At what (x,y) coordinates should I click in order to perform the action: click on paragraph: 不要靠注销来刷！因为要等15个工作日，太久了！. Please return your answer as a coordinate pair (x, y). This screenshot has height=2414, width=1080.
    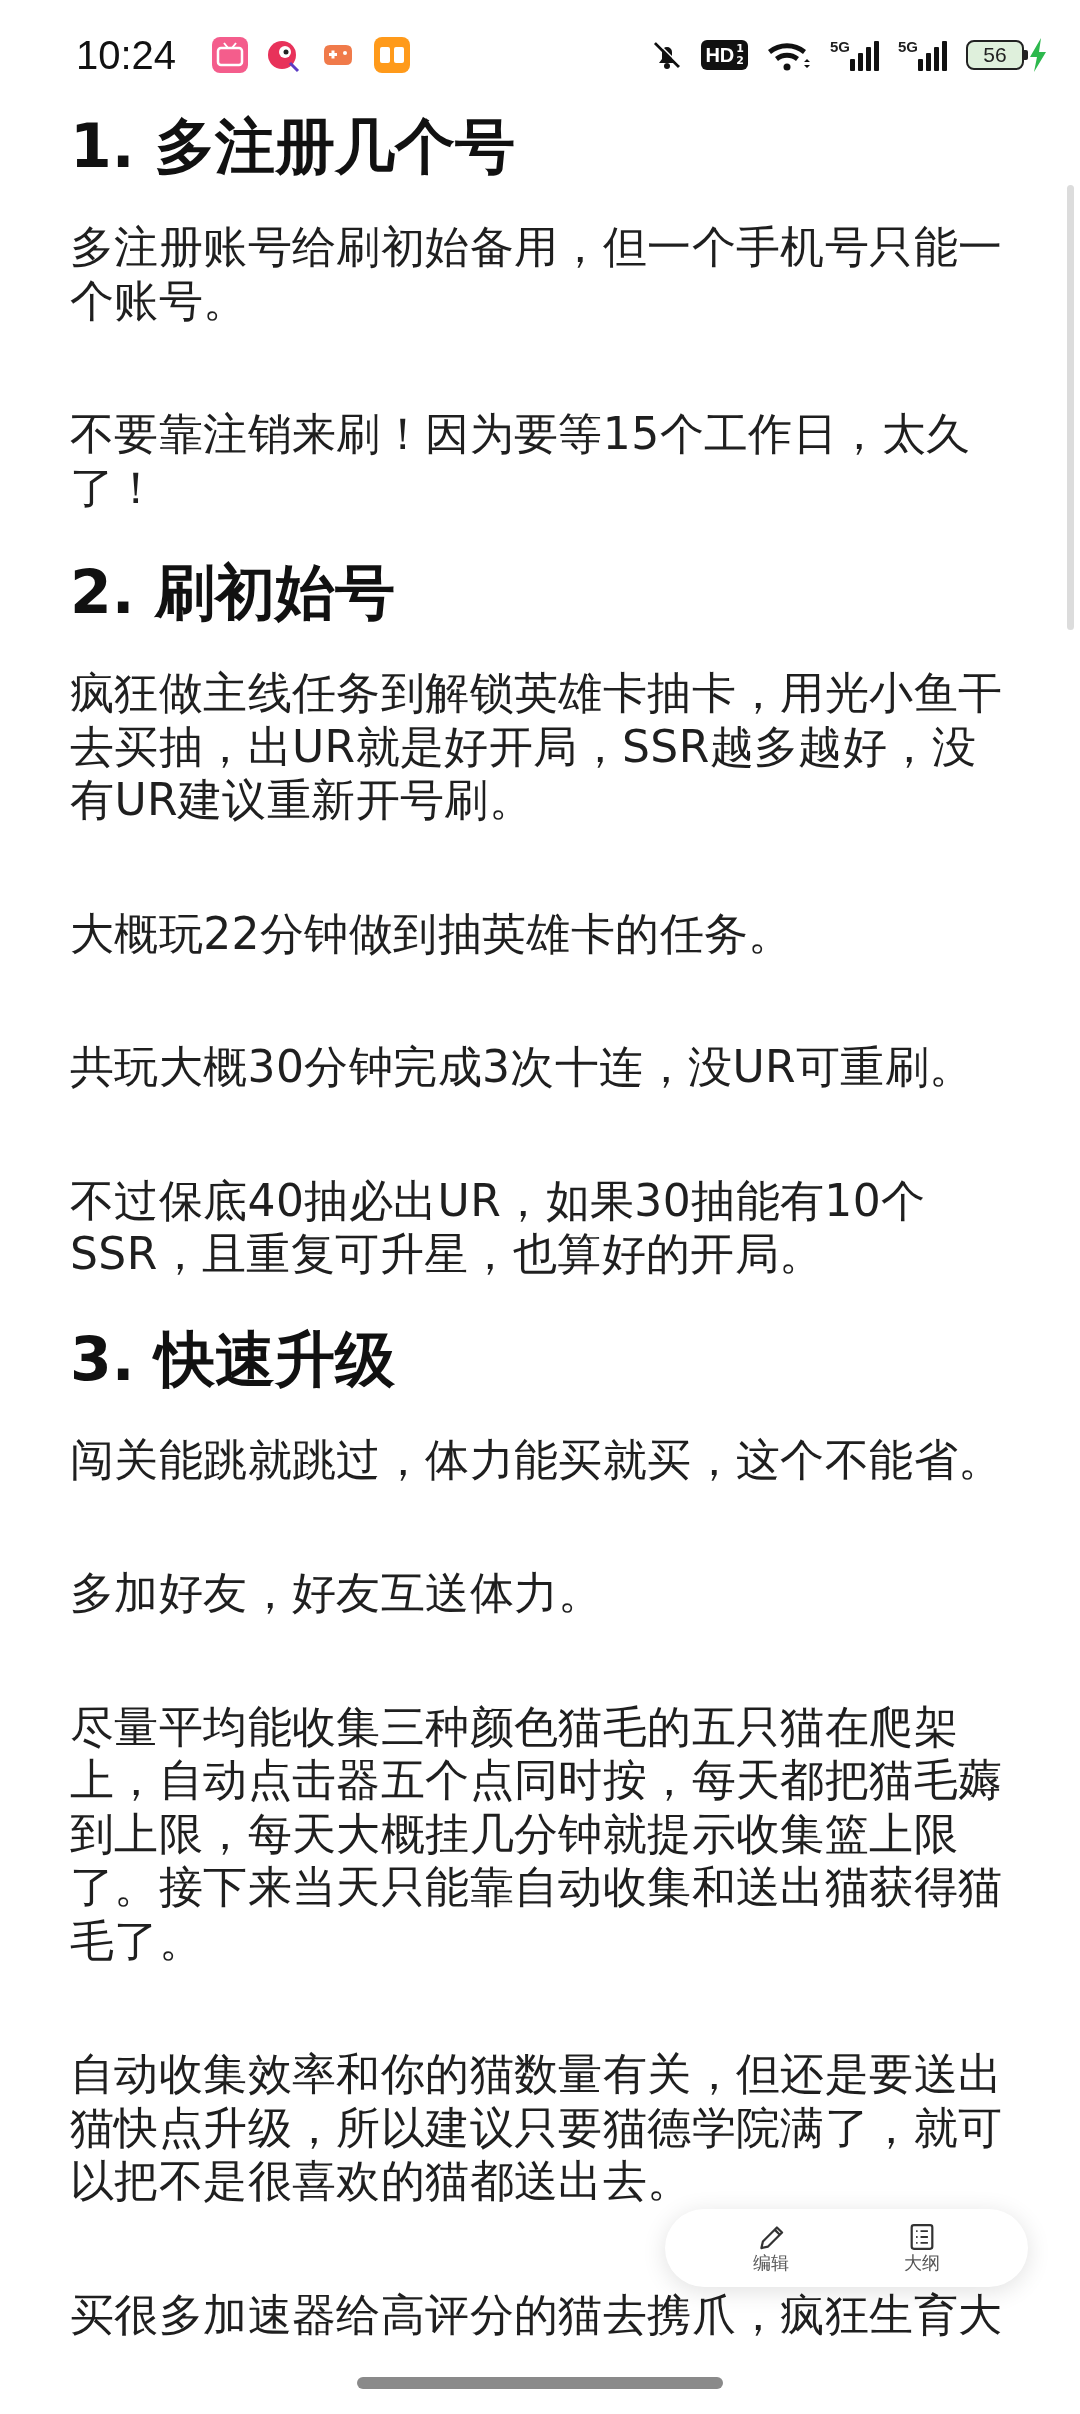
    Looking at the image, I should click on (521, 460).